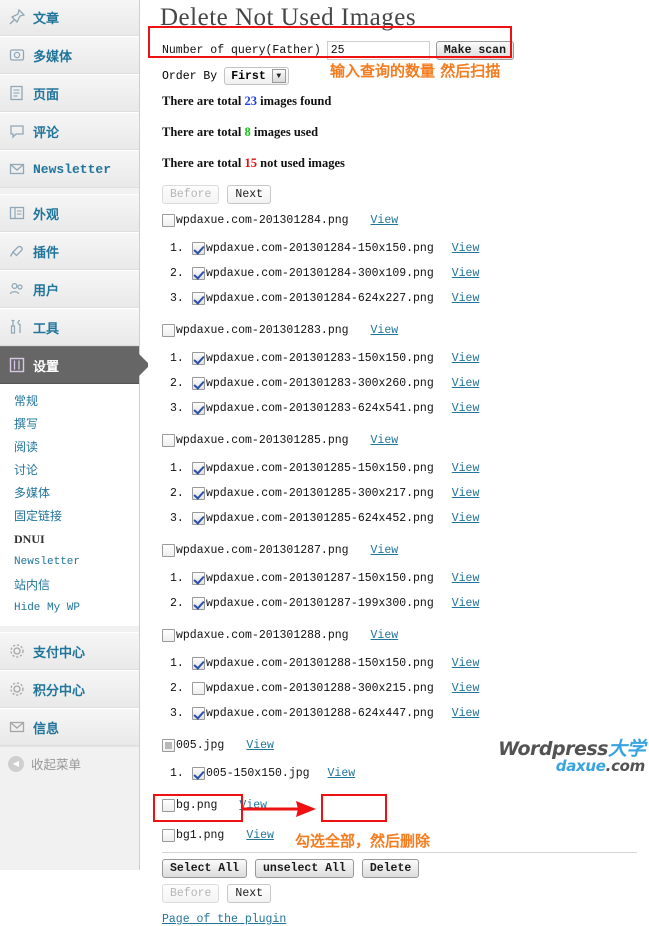 The width and height of the screenshot is (649, 926). I want to click on media-icon, so click(17, 55).